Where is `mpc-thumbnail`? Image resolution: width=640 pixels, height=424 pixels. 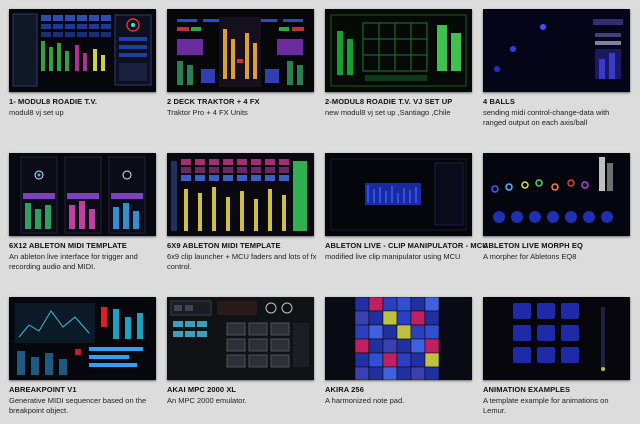
mpc-thumbnail is located at coordinates (240, 338).